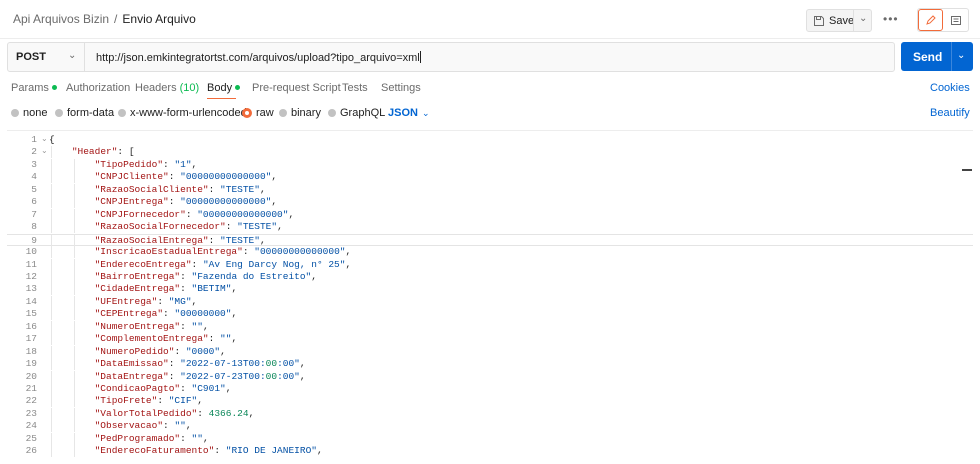 The height and width of the screenshot is (464, 980). I want to click on status-dot-icon, so click(238, 87).